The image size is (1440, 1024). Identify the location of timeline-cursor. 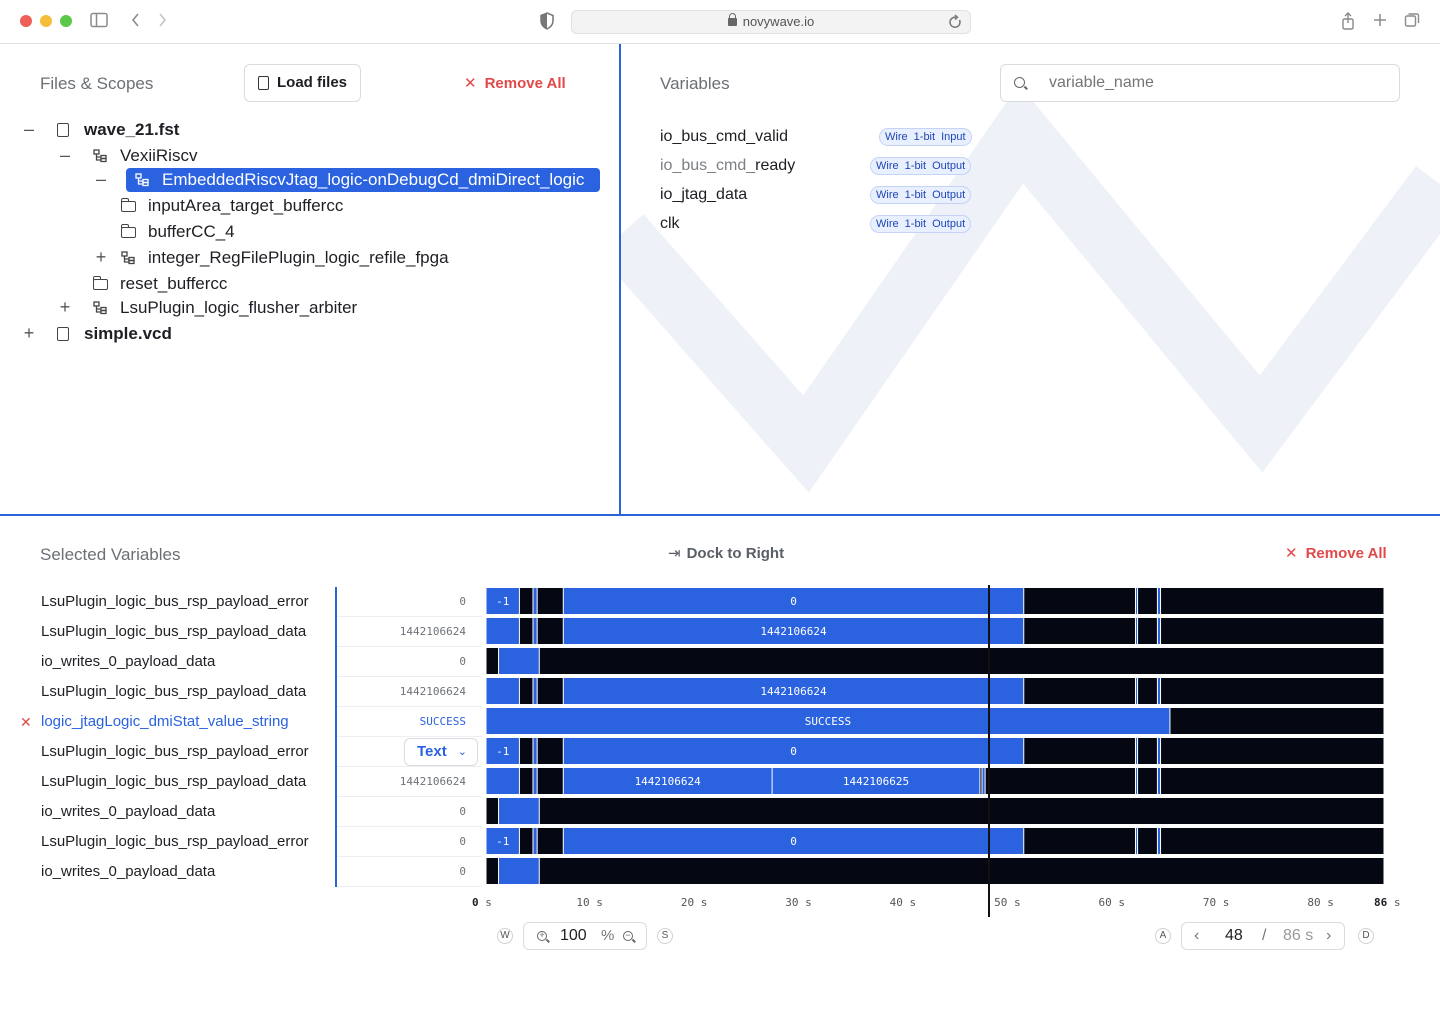
(988, 751).